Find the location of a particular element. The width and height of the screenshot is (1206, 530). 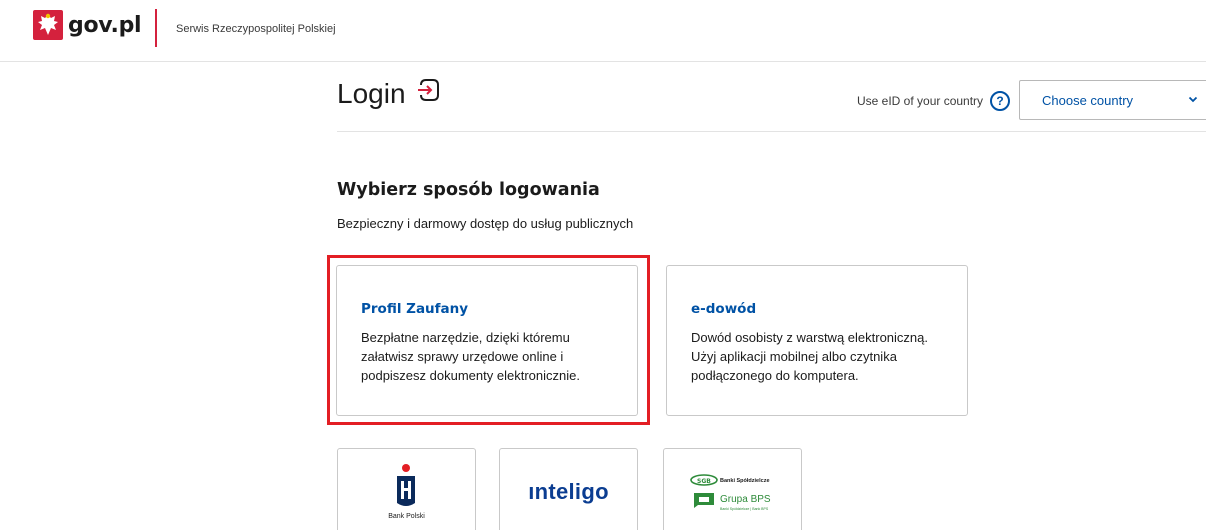

pko-logo-icon is located at coordinates (406, 489).